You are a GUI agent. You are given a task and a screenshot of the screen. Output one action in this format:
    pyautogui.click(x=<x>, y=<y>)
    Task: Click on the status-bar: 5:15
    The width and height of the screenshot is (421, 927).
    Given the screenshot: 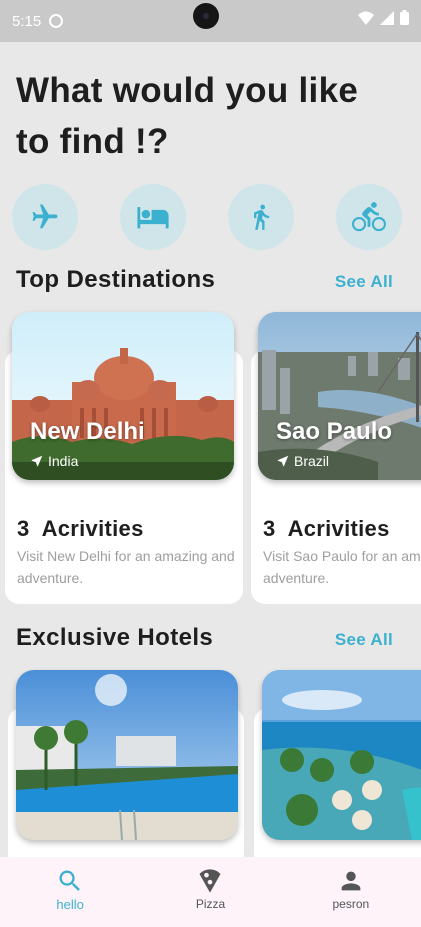 What is the action you would take?
    pyautogui.click(x=210, y=21)
    